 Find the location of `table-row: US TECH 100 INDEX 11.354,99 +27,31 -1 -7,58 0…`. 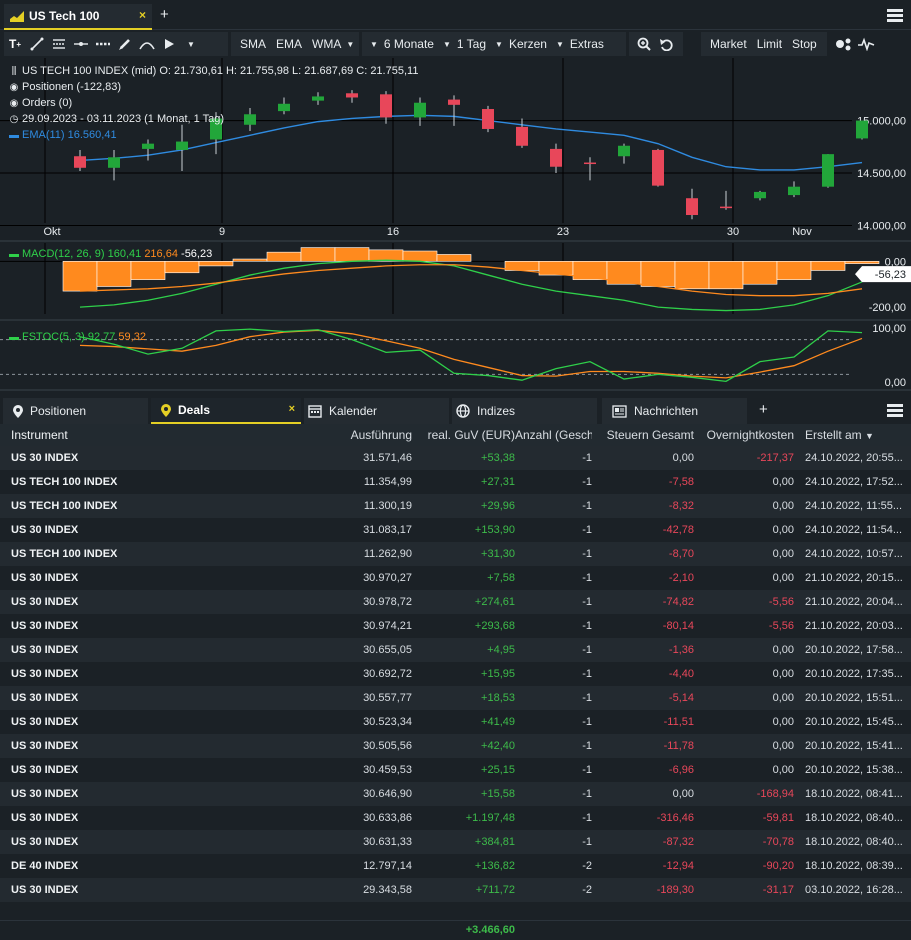

table-row: US TECH 100 INDEX 11.354,99 +27,31 -1 -7,58 0… is located at coordinates (455, 482).